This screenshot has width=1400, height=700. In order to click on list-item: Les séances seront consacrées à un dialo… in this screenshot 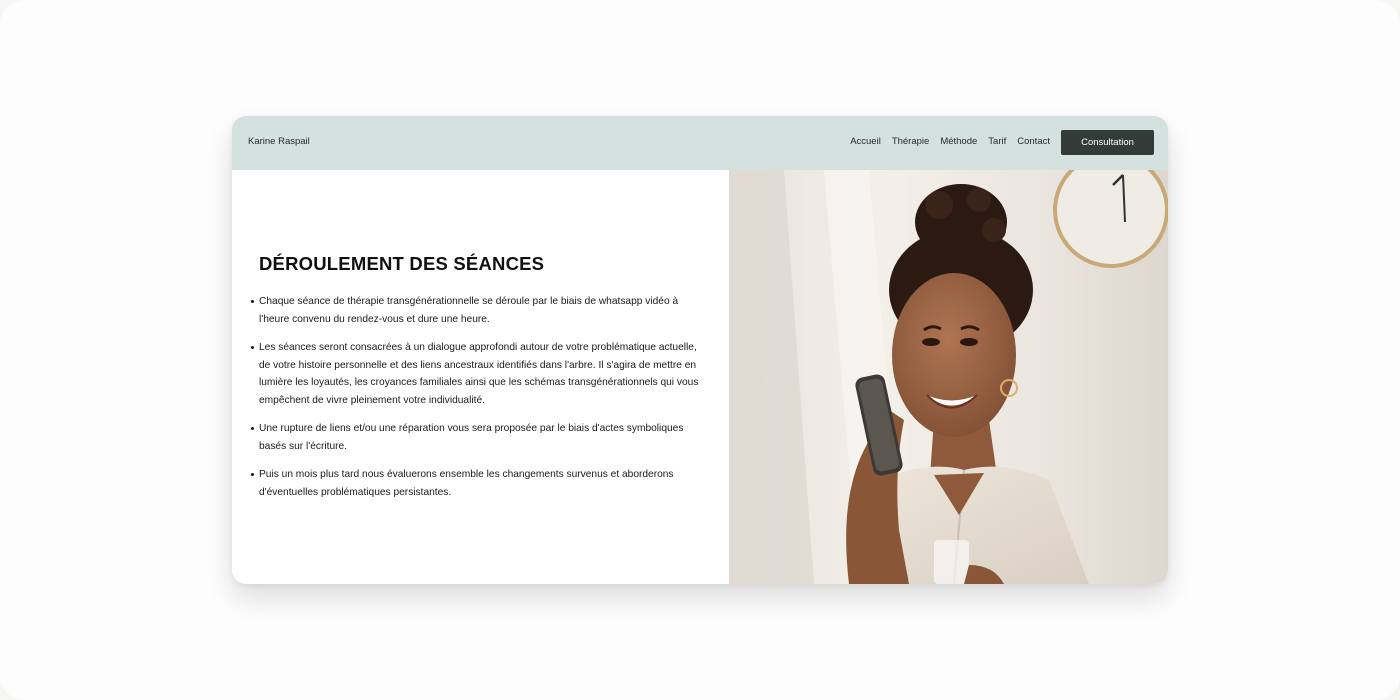, I will do `click(477, 374)`.